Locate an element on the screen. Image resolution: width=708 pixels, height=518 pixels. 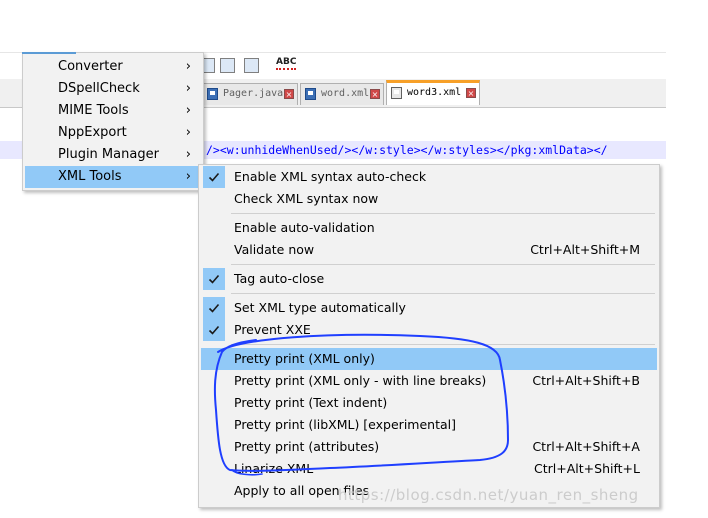
run-macro-multiple-icon is located at coordinates (227, 65).